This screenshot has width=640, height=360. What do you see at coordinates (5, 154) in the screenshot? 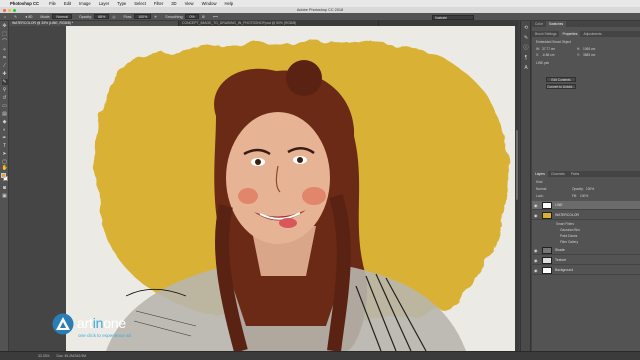
I see `path-select-icon: ➤` at bounding box center [5, 154].